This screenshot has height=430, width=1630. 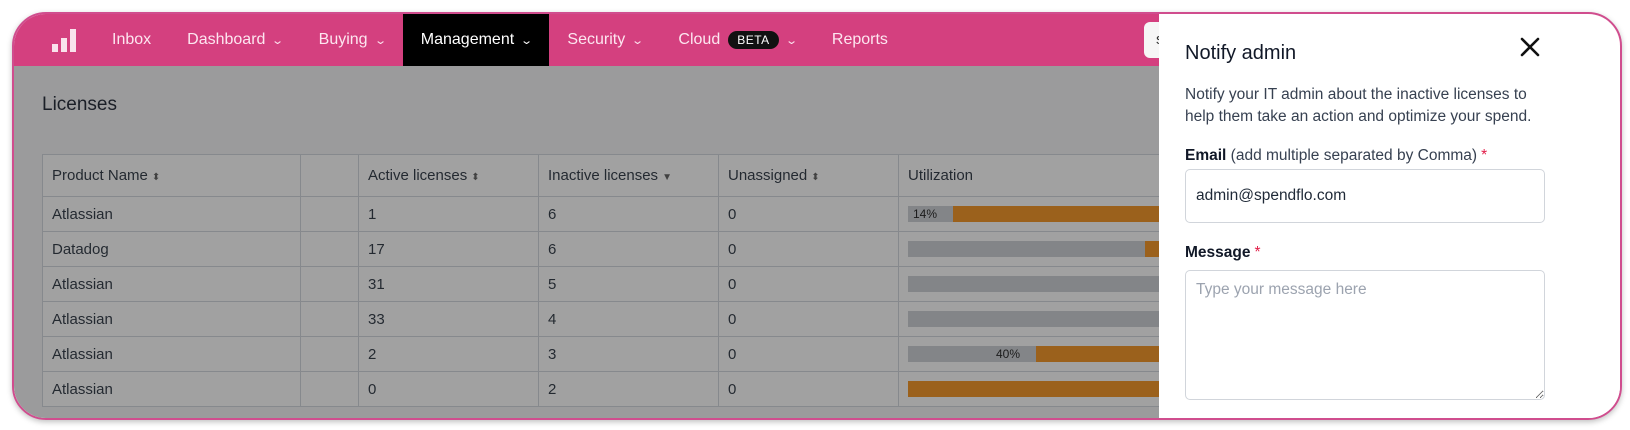 I want to click on nav-item-security: Security ⌄, so click(x=604, y=40).